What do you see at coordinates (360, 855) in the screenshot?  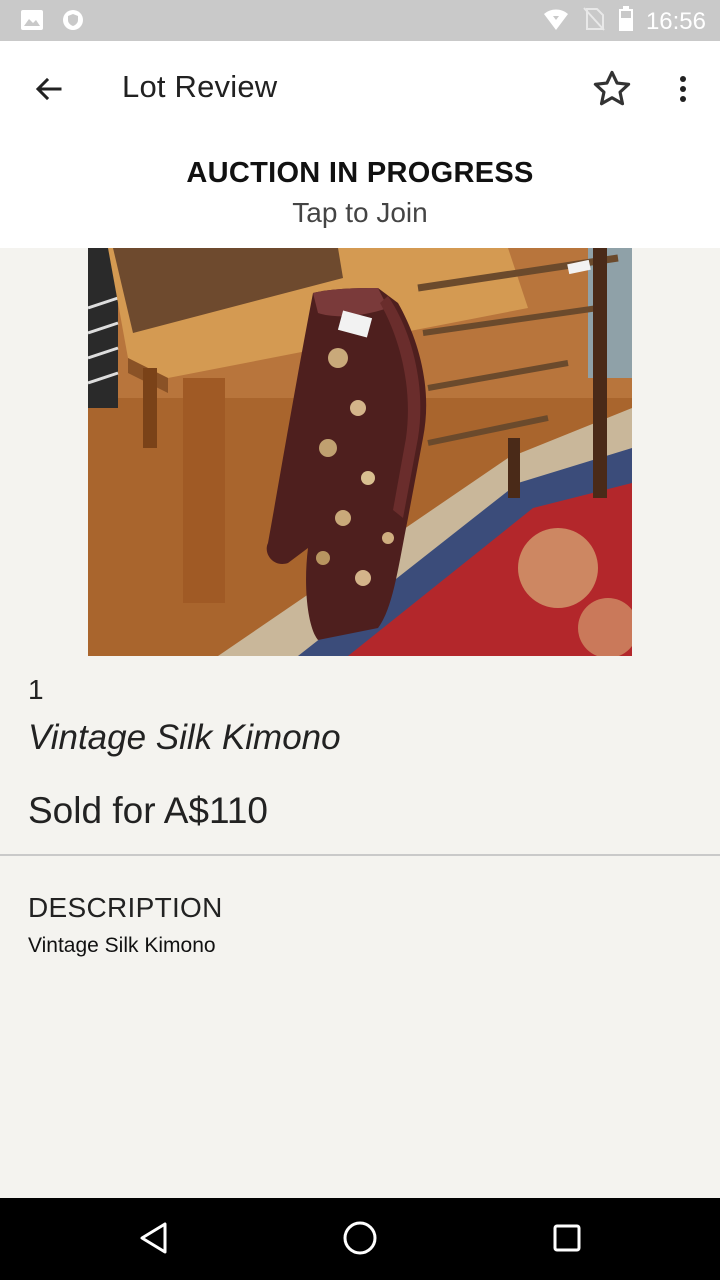 I see `divider` at bounding box center [360, 855].